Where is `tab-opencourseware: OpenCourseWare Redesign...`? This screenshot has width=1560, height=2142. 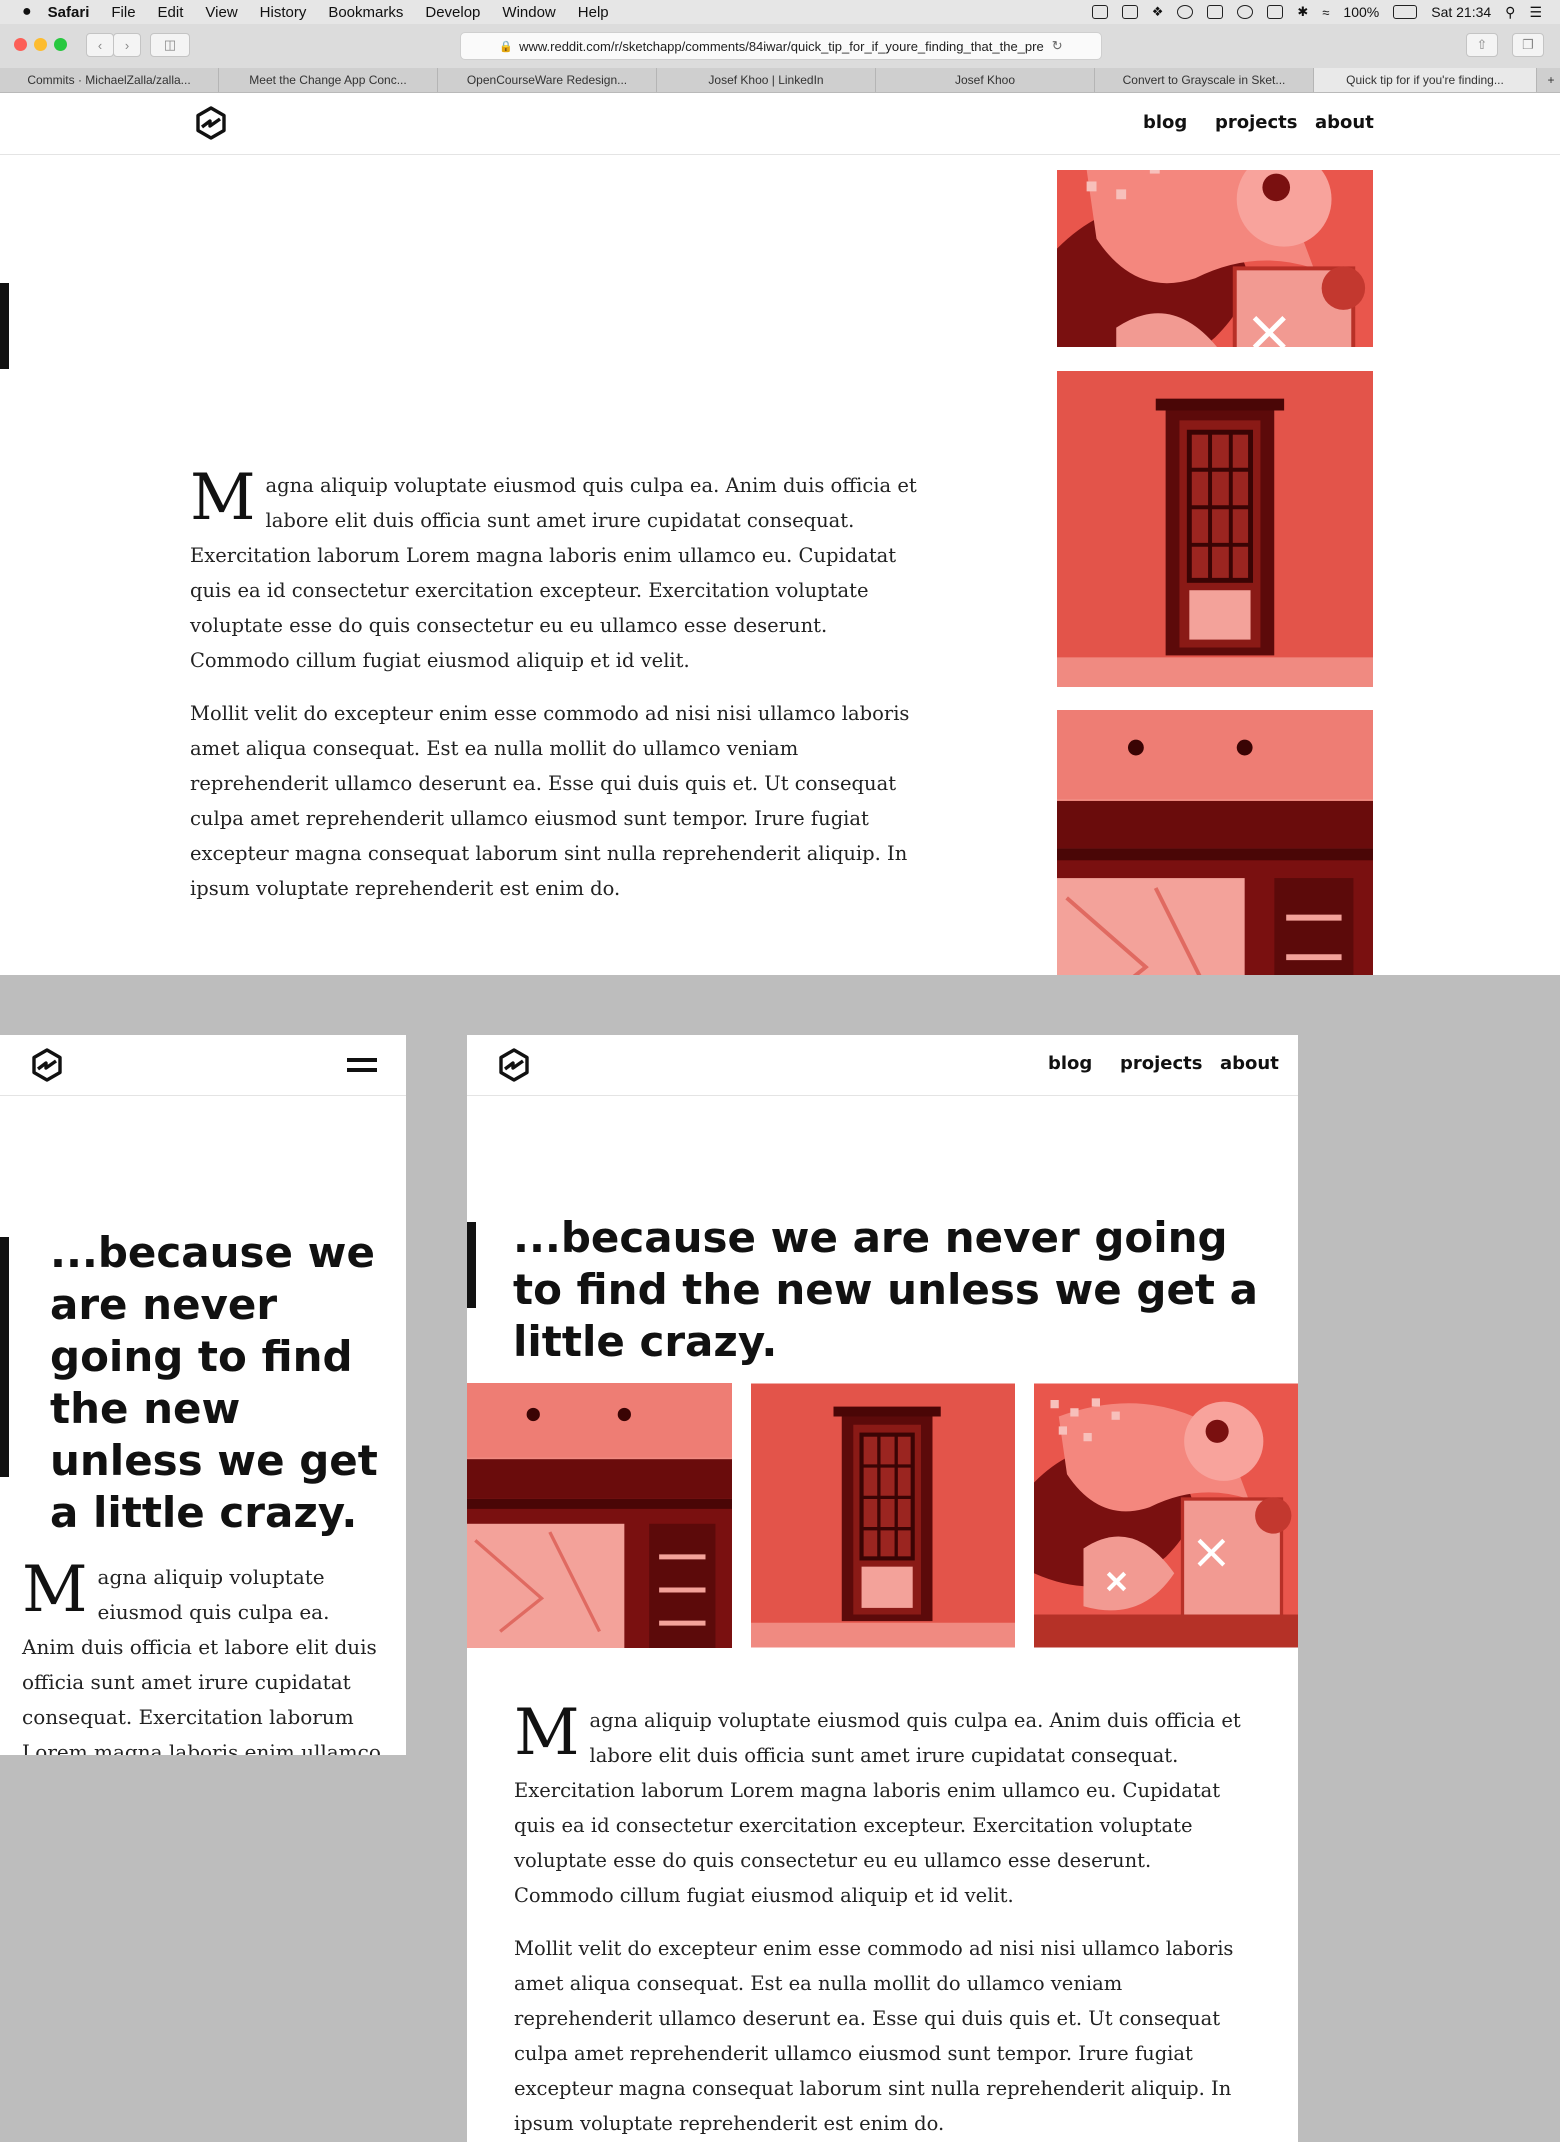
tab-opencourseware: OpenCourseWare Redesign... is located at coordinates (547, 80).